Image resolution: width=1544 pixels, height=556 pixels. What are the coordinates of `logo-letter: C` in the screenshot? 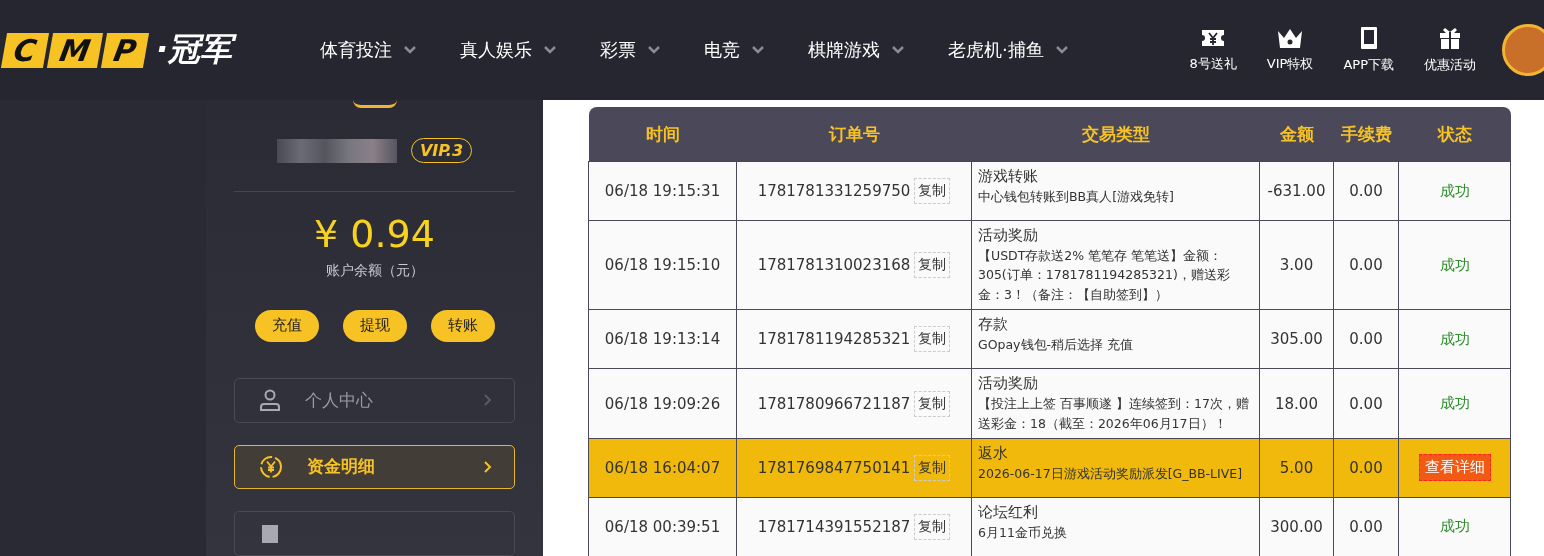 It's located at (25, 50).